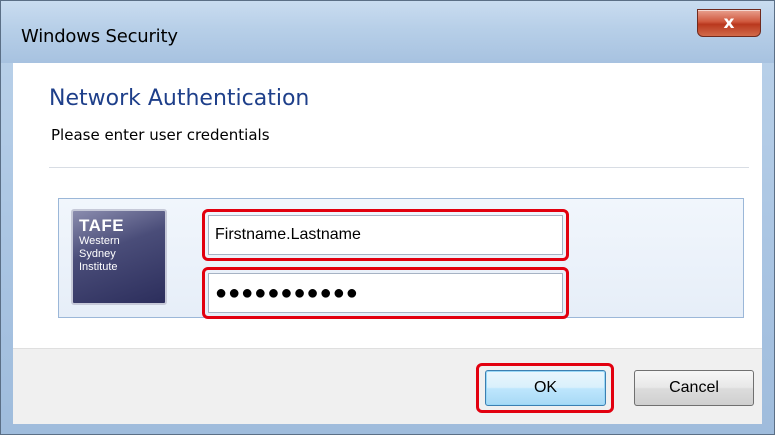  What do you see at coordinates (160, 135) in the screenshot?
I see `dialog-subheading: Please enter user credentials` at bounding box center [160, 135].